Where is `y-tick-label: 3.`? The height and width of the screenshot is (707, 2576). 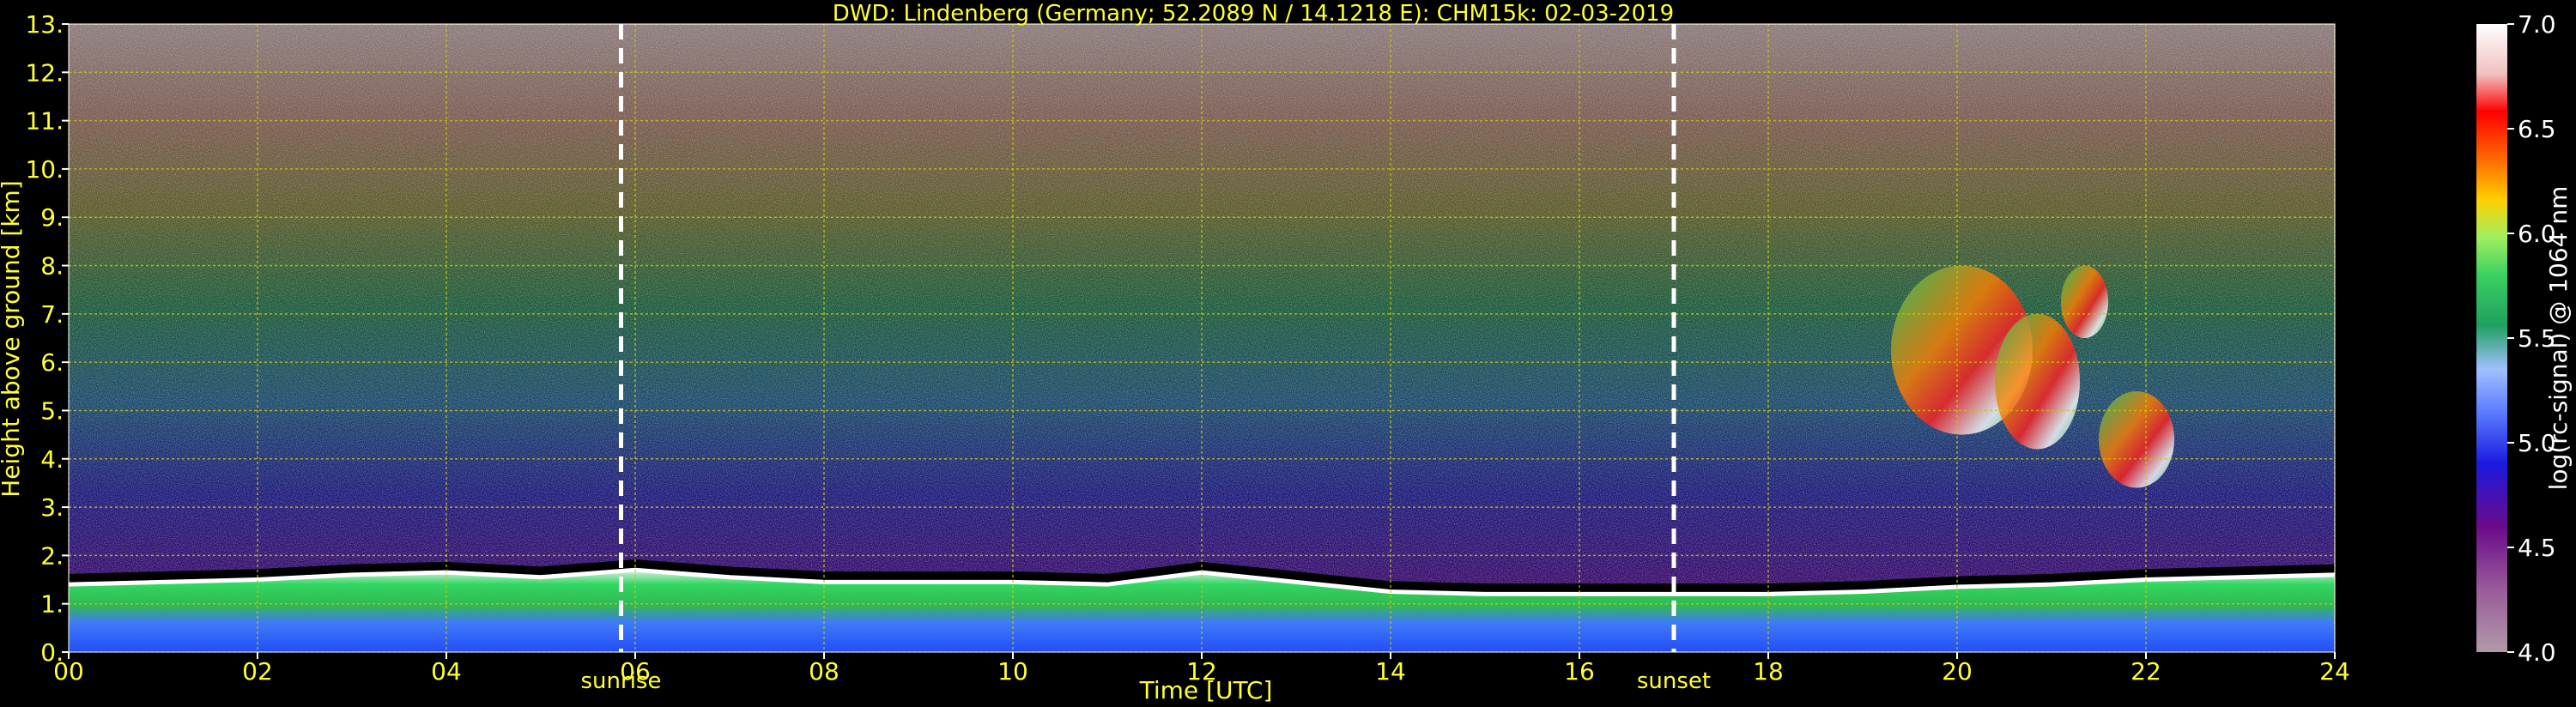 y-tick-label: 3. is located at coordinates (52, 508).